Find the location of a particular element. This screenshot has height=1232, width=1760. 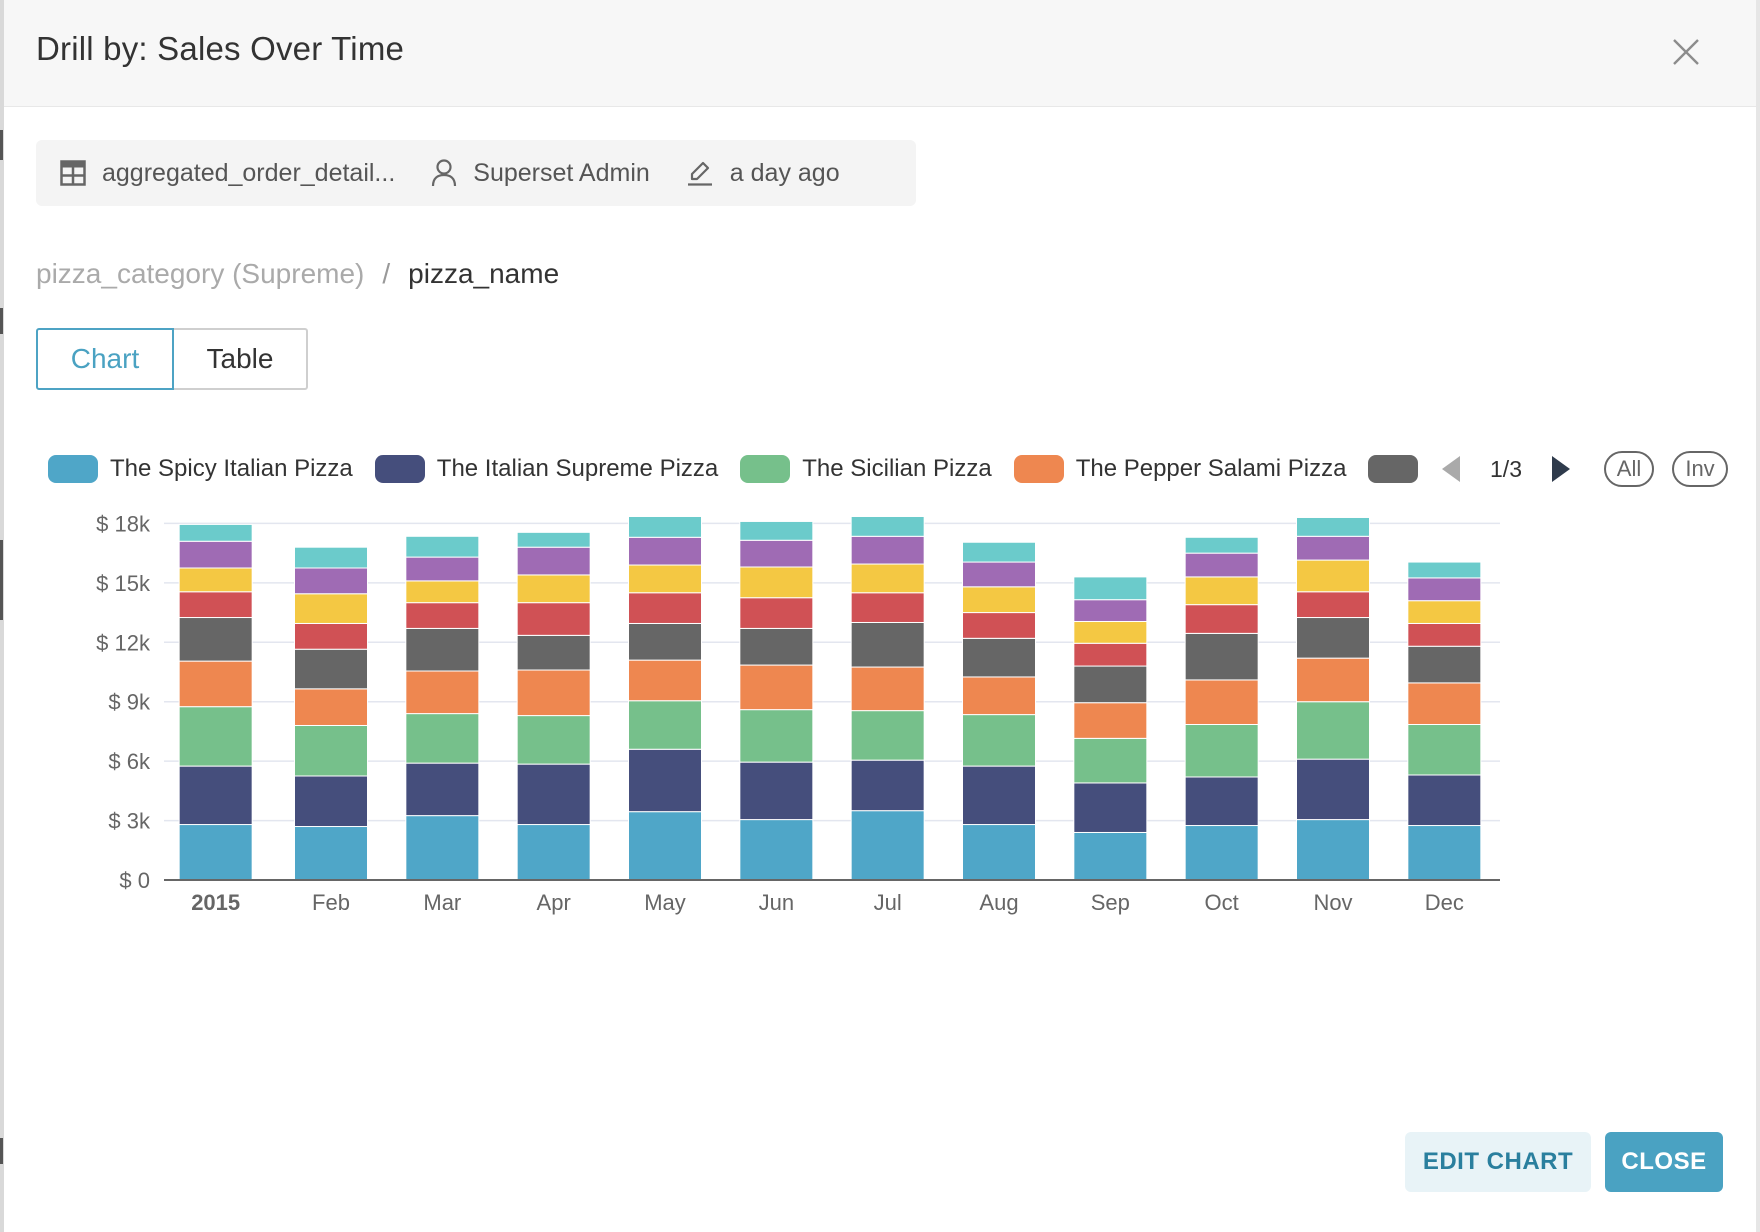

backdrop-fragment is located at coordinates (1, 321).